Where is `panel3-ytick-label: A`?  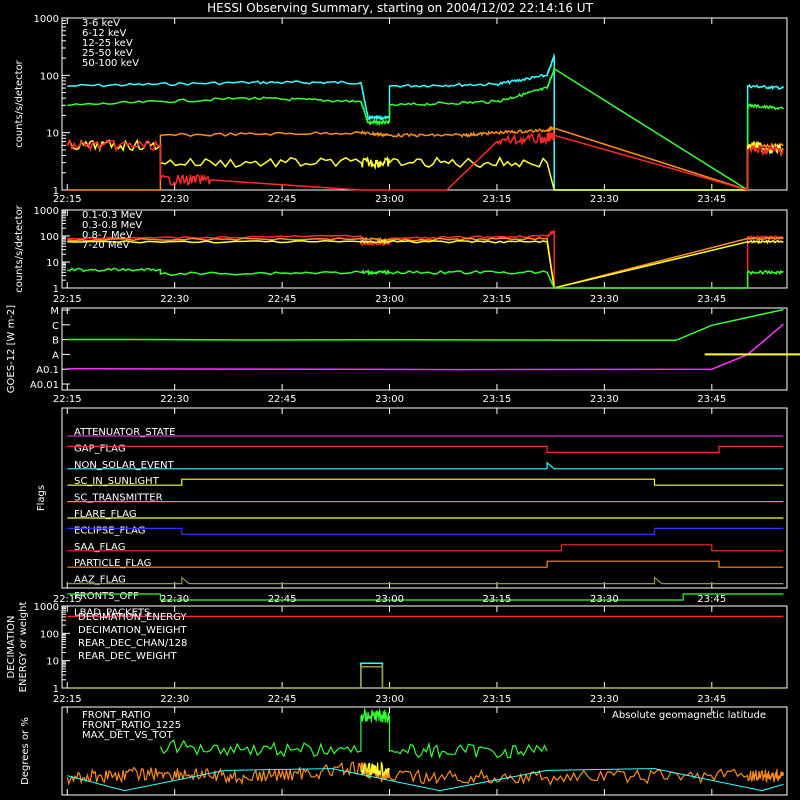 panel3-ytick-label: A is located at coordinates (55, 355).